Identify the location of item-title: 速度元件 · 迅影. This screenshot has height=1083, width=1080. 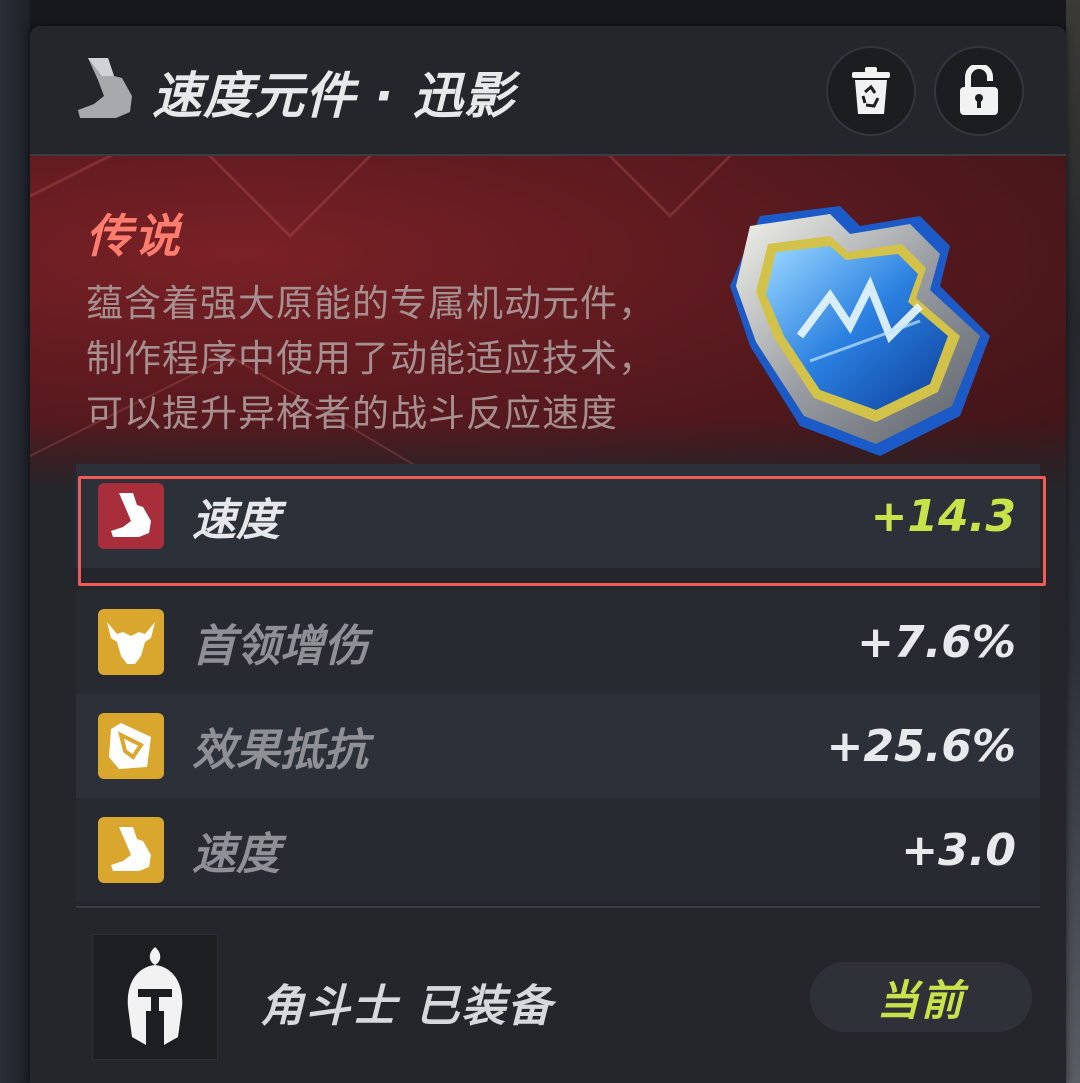
(333, 96).